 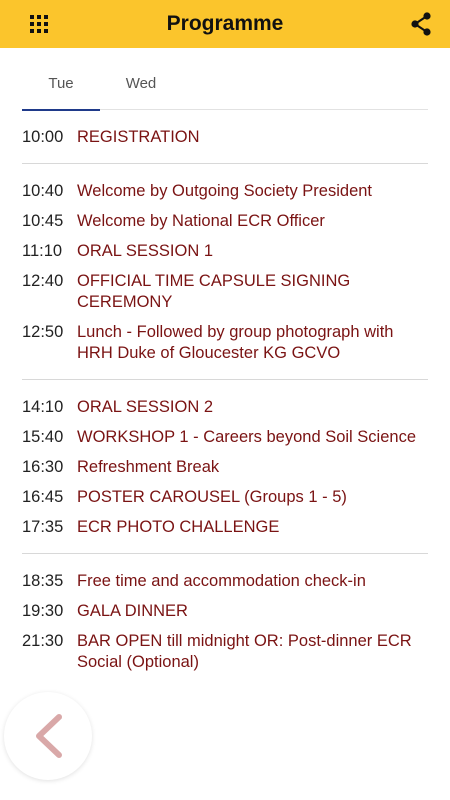 I want to click on item-title: Refreshment Break, so click(x=148, y=467).